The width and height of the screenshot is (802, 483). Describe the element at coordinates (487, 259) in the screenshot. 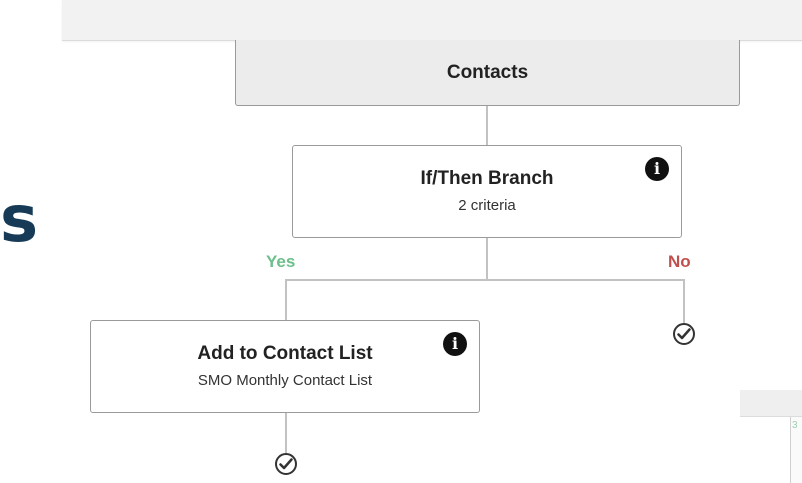

I see `connector-branch-stem` at that location.